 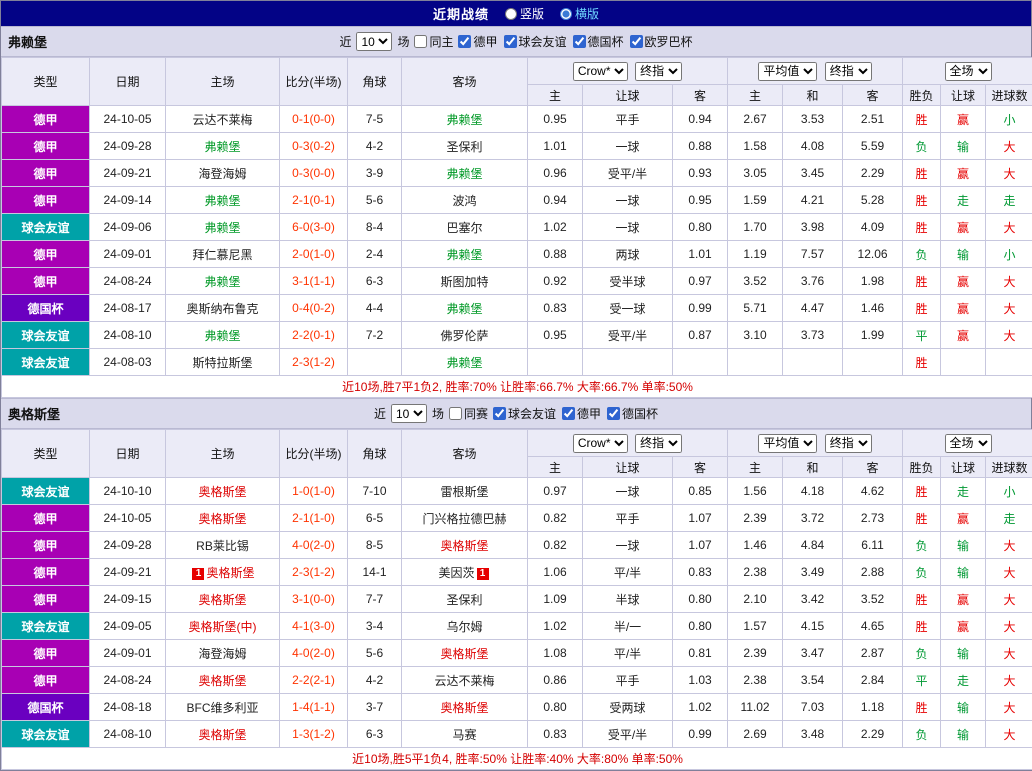 What do you see at coordinates (314, 200) in the screenshot?
I see `score-cell: 2-1(0-1)` at bounding box center [314, 200].